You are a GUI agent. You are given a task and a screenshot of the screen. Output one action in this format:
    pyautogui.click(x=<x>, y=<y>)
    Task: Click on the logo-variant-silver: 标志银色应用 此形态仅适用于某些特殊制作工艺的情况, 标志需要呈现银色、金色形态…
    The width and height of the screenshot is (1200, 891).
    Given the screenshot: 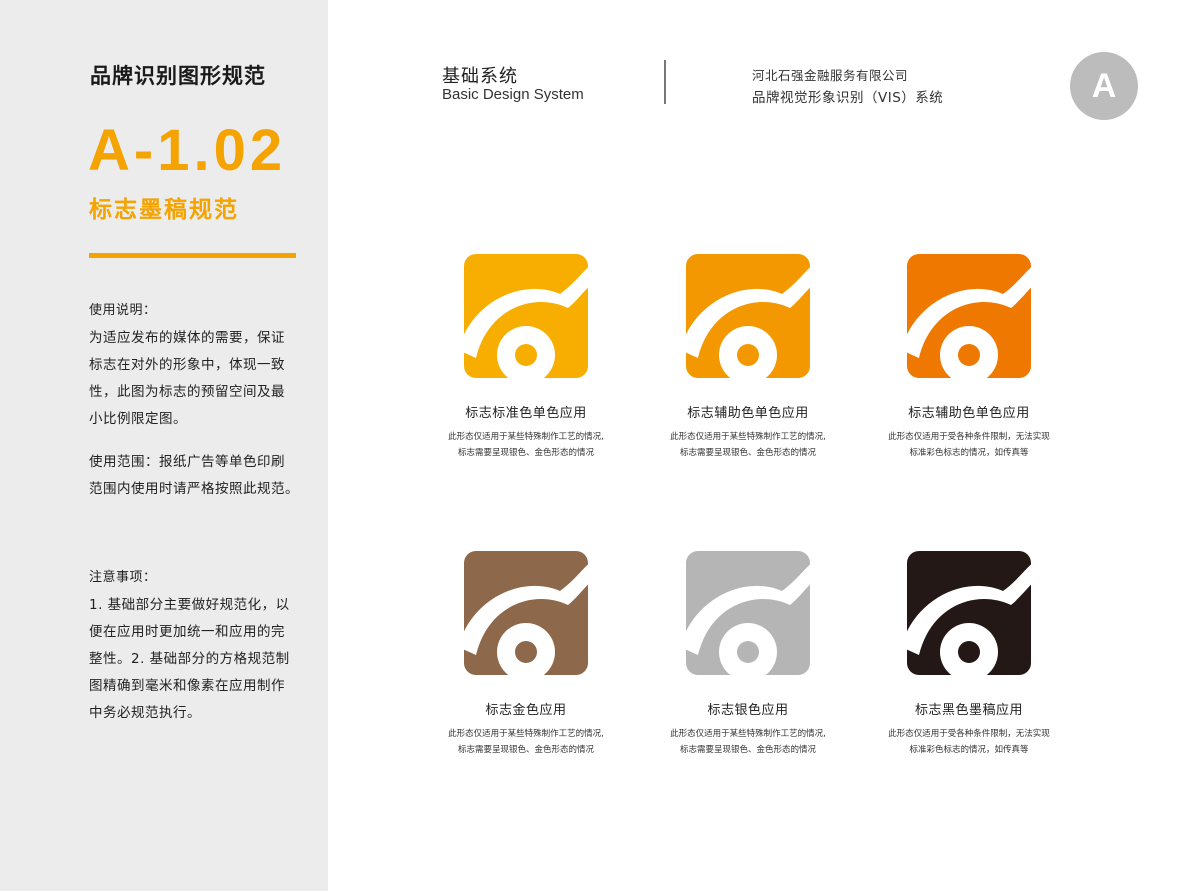 What is the action you would take?
    pyautogui.click(x=748, y=654)
    